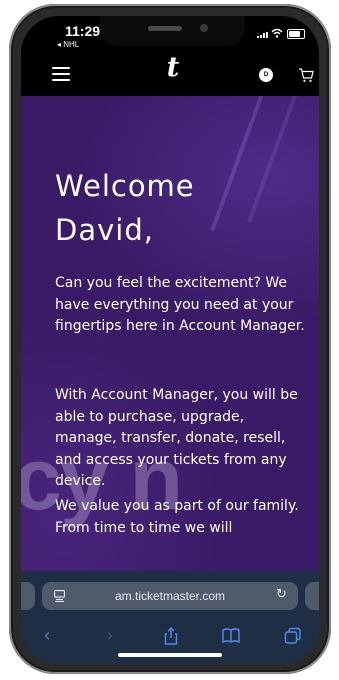 The image size is (339, 680). I want to click on user-name: David,, so click(104, 230).